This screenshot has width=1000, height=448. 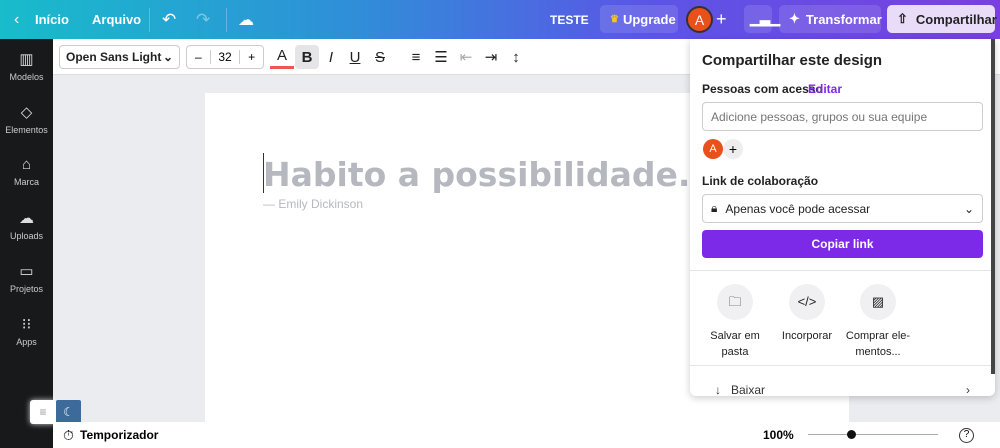 What do you see at coordinates (466, 57) in the screenshot?
I see `outdent-icon: ⇤` at bounding box center [466, 57].